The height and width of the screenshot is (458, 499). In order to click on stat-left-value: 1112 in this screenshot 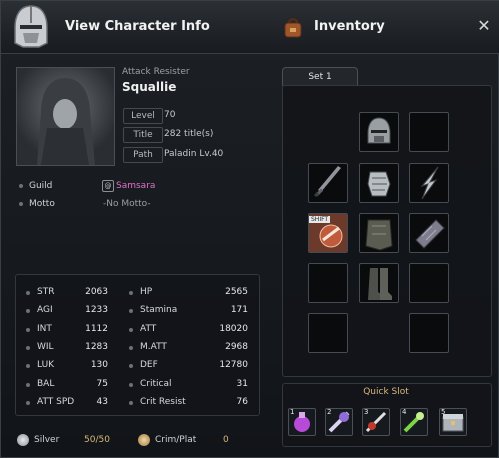, I will do `click(96, 329)`.